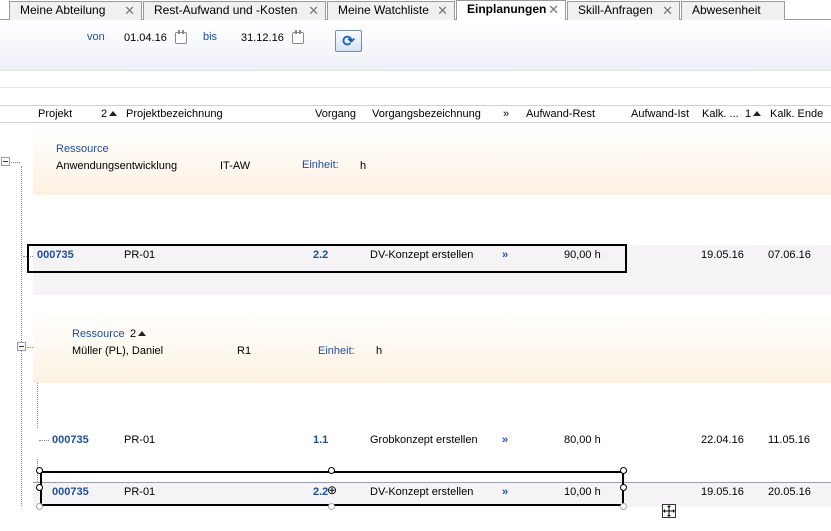 Image resolution: width=831 pixels, height=531 pixels. What do you see at coordinates (669, 511) in the screenshot?
I see `move-icon` at bounding box center [669, 511].